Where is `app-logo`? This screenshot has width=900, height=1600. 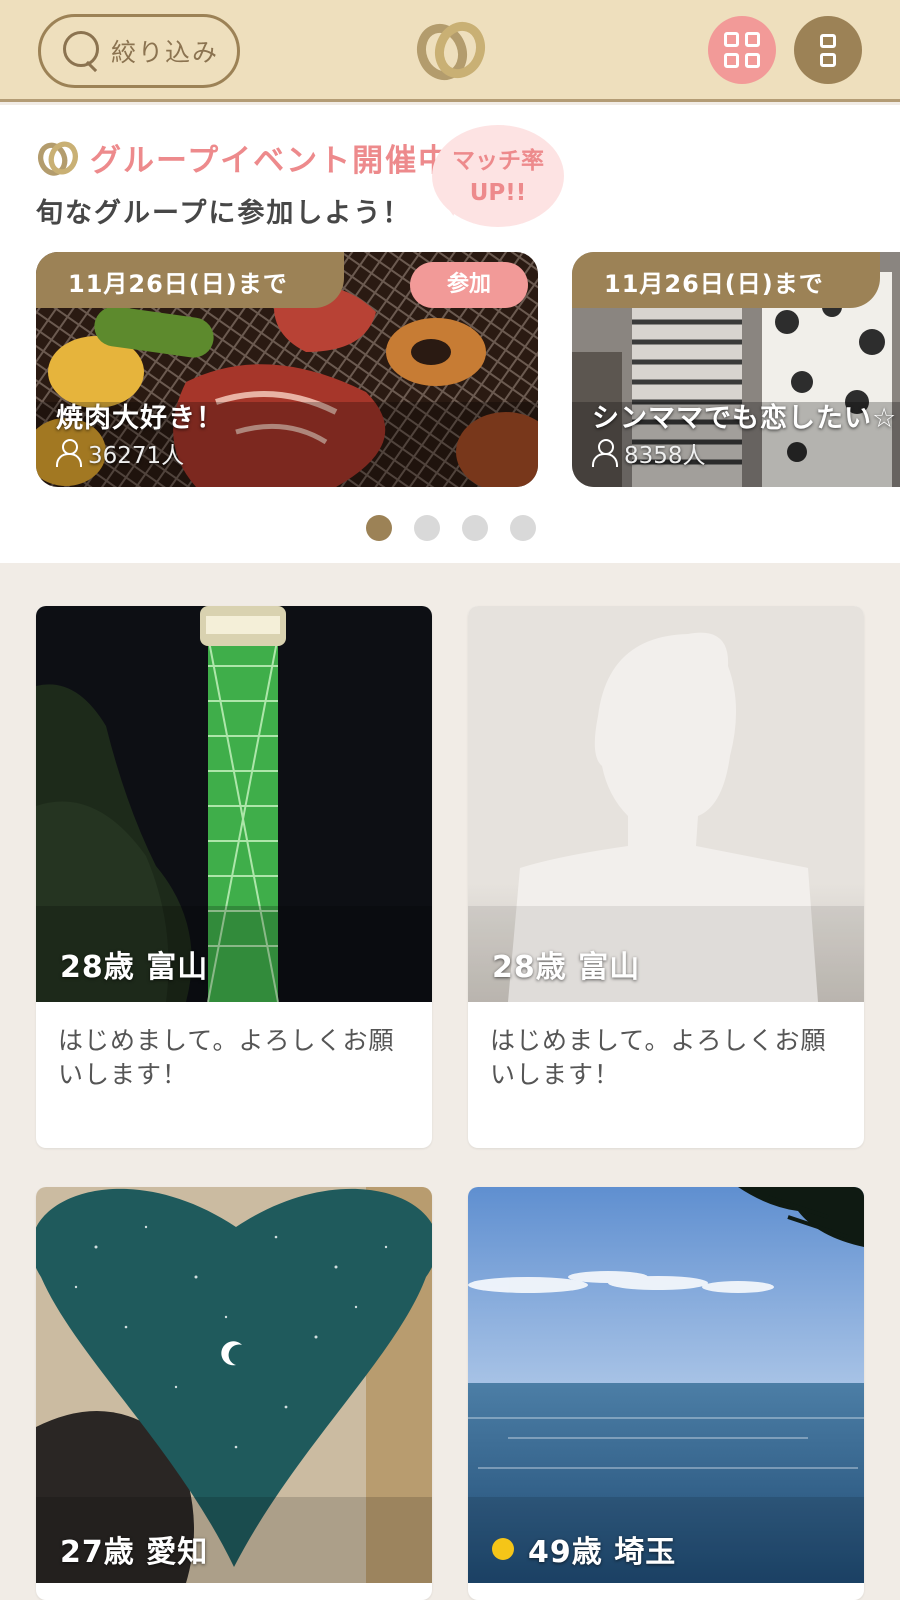 app-logo is located at coordinates (451, 51).